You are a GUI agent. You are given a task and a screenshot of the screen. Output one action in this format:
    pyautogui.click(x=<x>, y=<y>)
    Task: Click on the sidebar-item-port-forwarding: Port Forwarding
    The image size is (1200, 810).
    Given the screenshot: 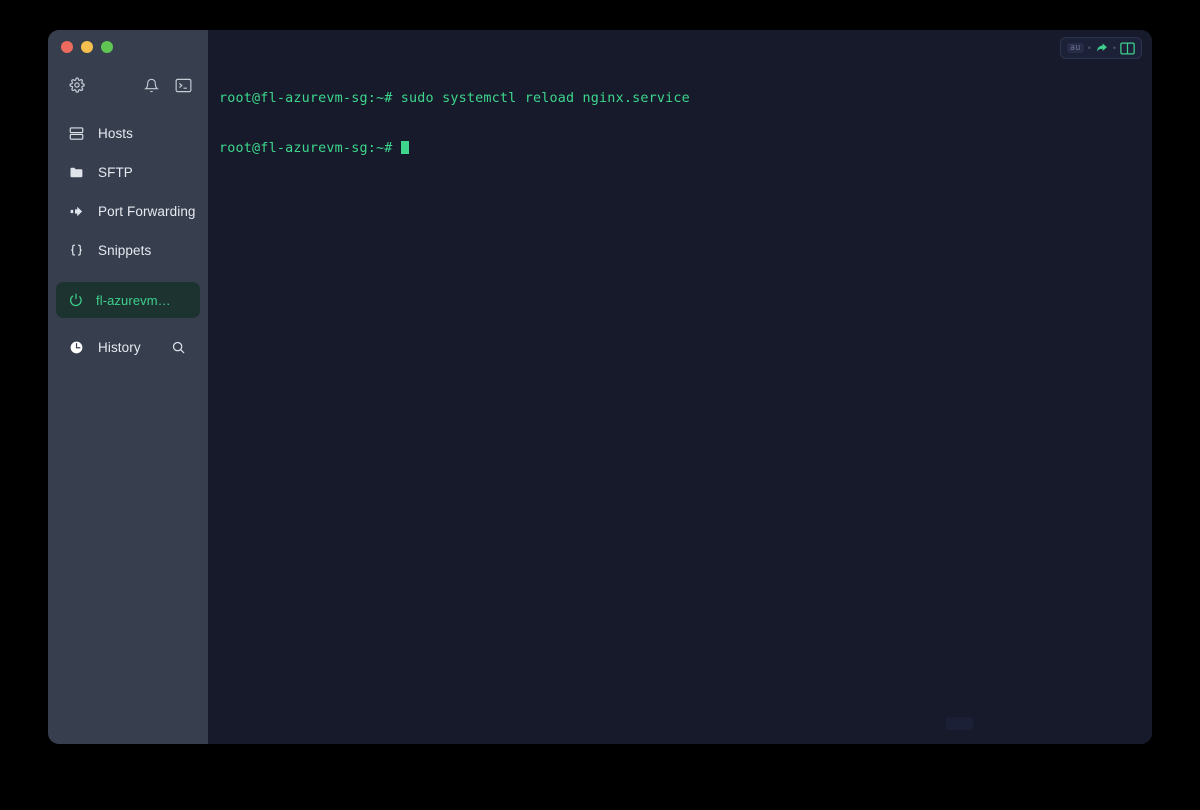 What is the action you would take?
    pyautogui.click(x=128, y=211)
    